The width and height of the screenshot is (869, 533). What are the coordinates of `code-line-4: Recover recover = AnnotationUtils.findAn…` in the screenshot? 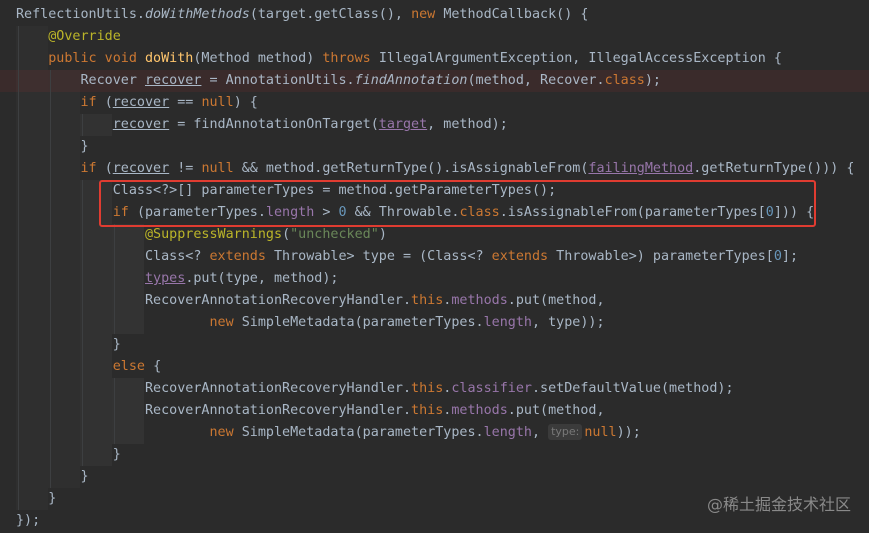 It's located at (434, 81).